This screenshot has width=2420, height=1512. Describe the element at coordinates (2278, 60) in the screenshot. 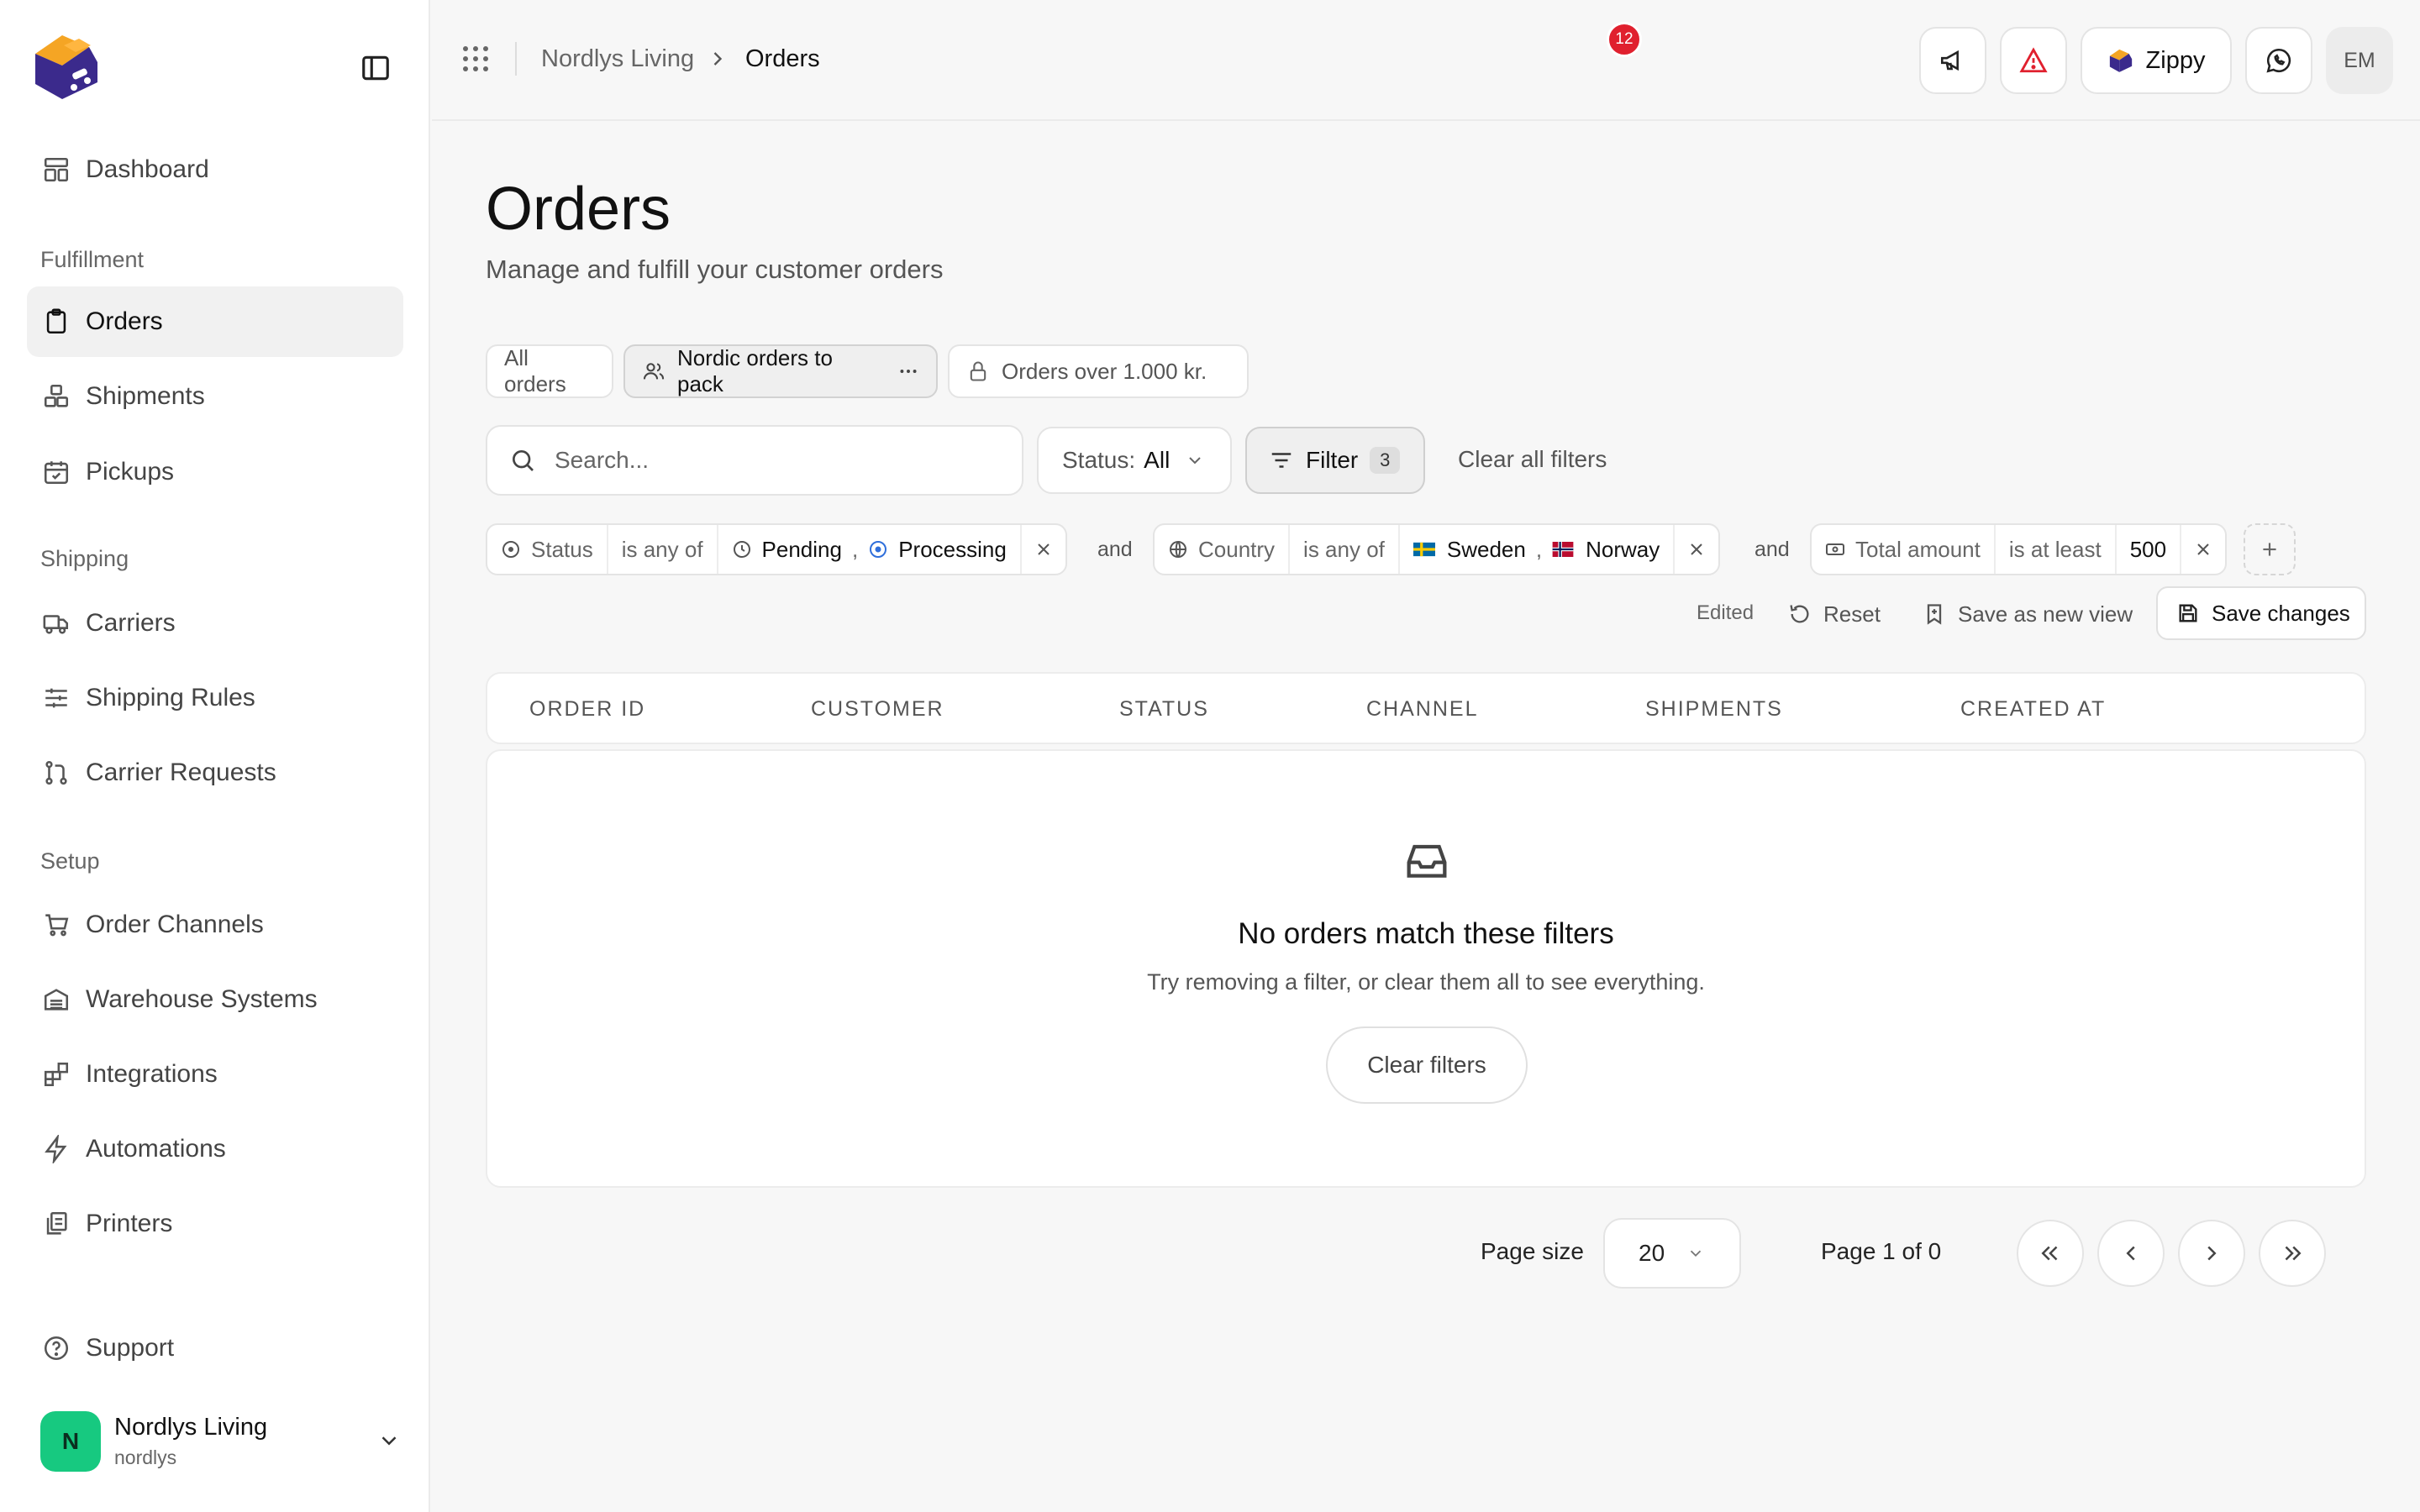

I see `chat-button` at that location.